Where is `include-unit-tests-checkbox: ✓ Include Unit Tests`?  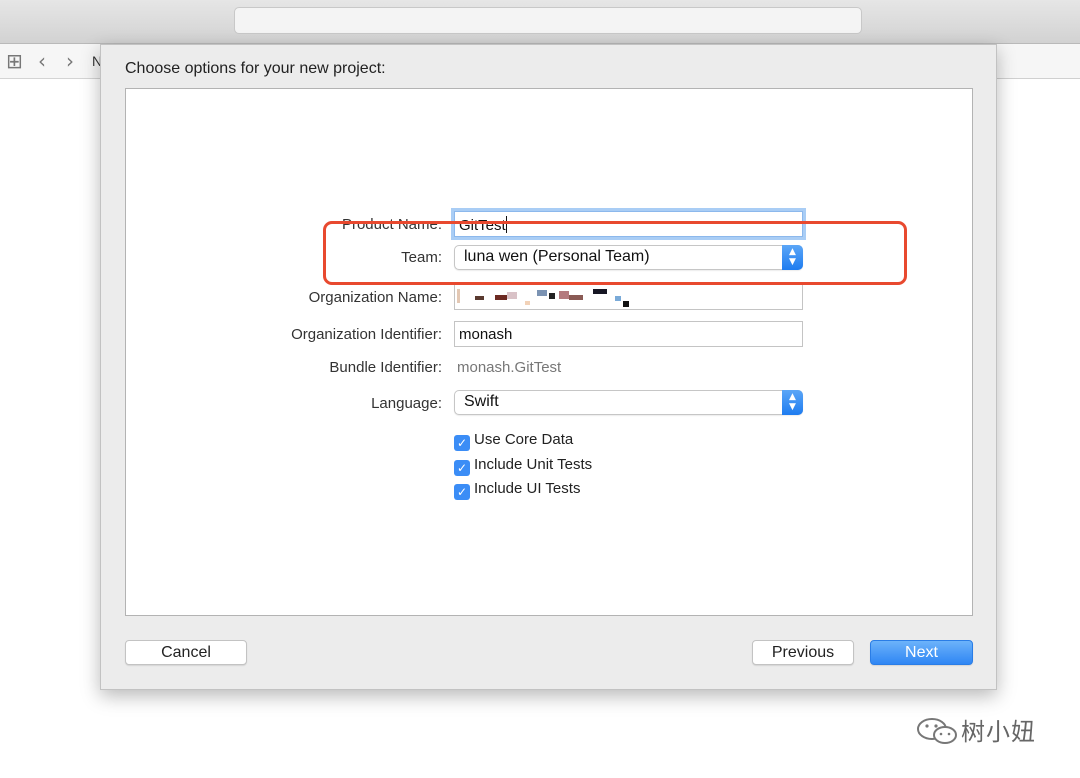
include-unit-tests-checkbox: ✓ Include Unit Tests is located at coordinates (523, 466).